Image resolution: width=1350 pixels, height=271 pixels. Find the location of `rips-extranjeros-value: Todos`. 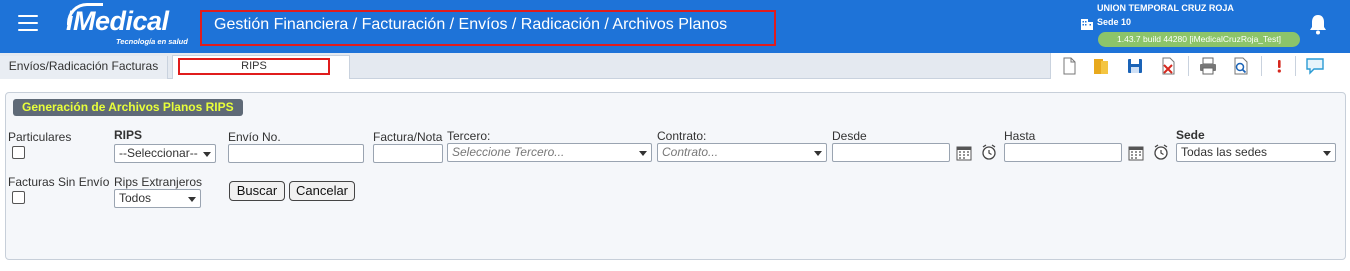

rips-extranjeros-value: Todos is located at coordinates (135, 198).